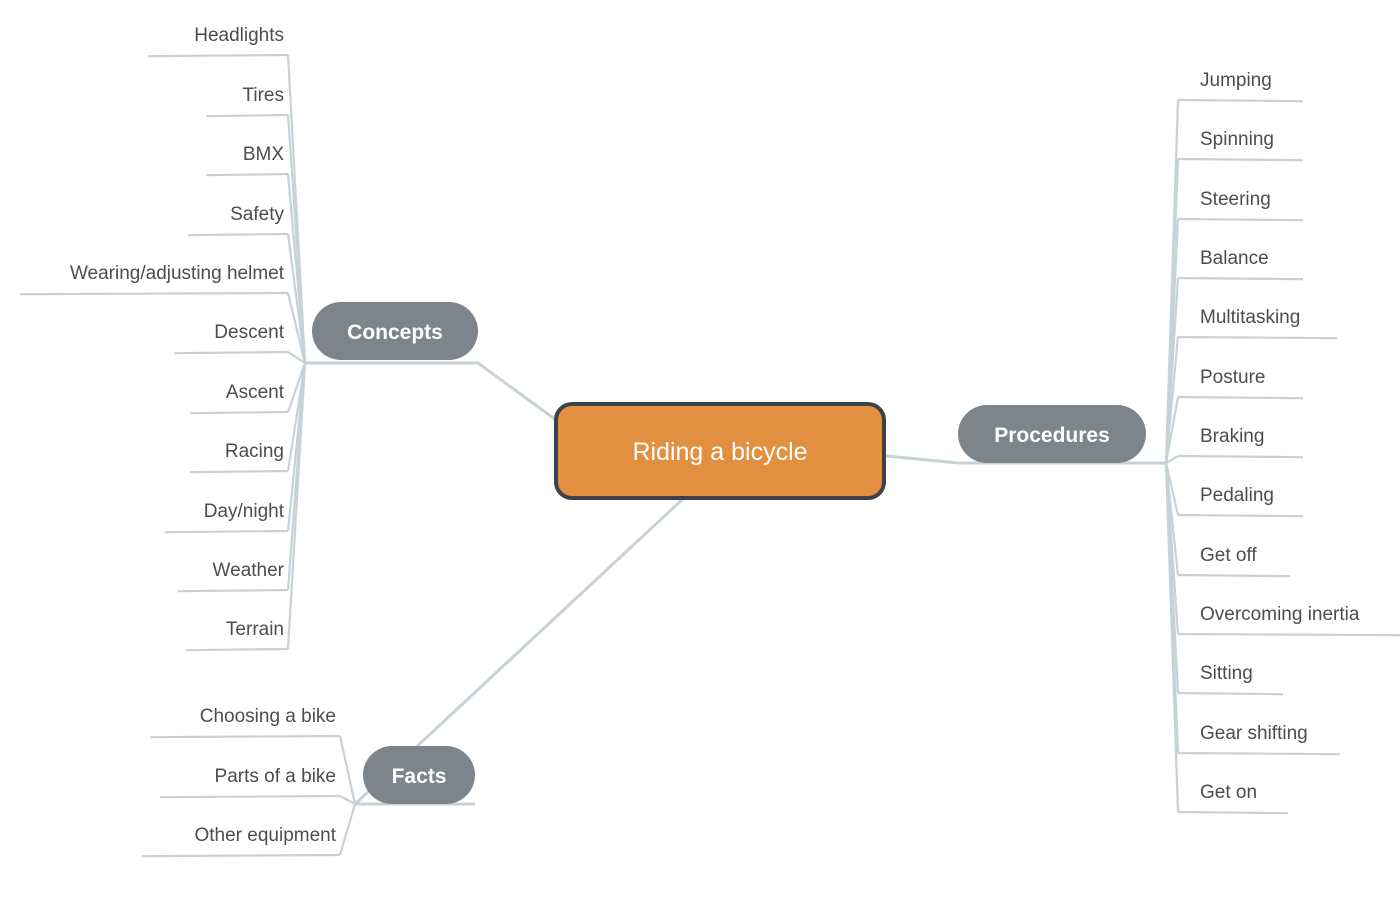 Image resolution: width=1400 pixels, height=901 pixels. What do you see at coordinates (257, 214) in the screenshot?
I see `leaf-label: Safety` at bounding box center [257, 214].